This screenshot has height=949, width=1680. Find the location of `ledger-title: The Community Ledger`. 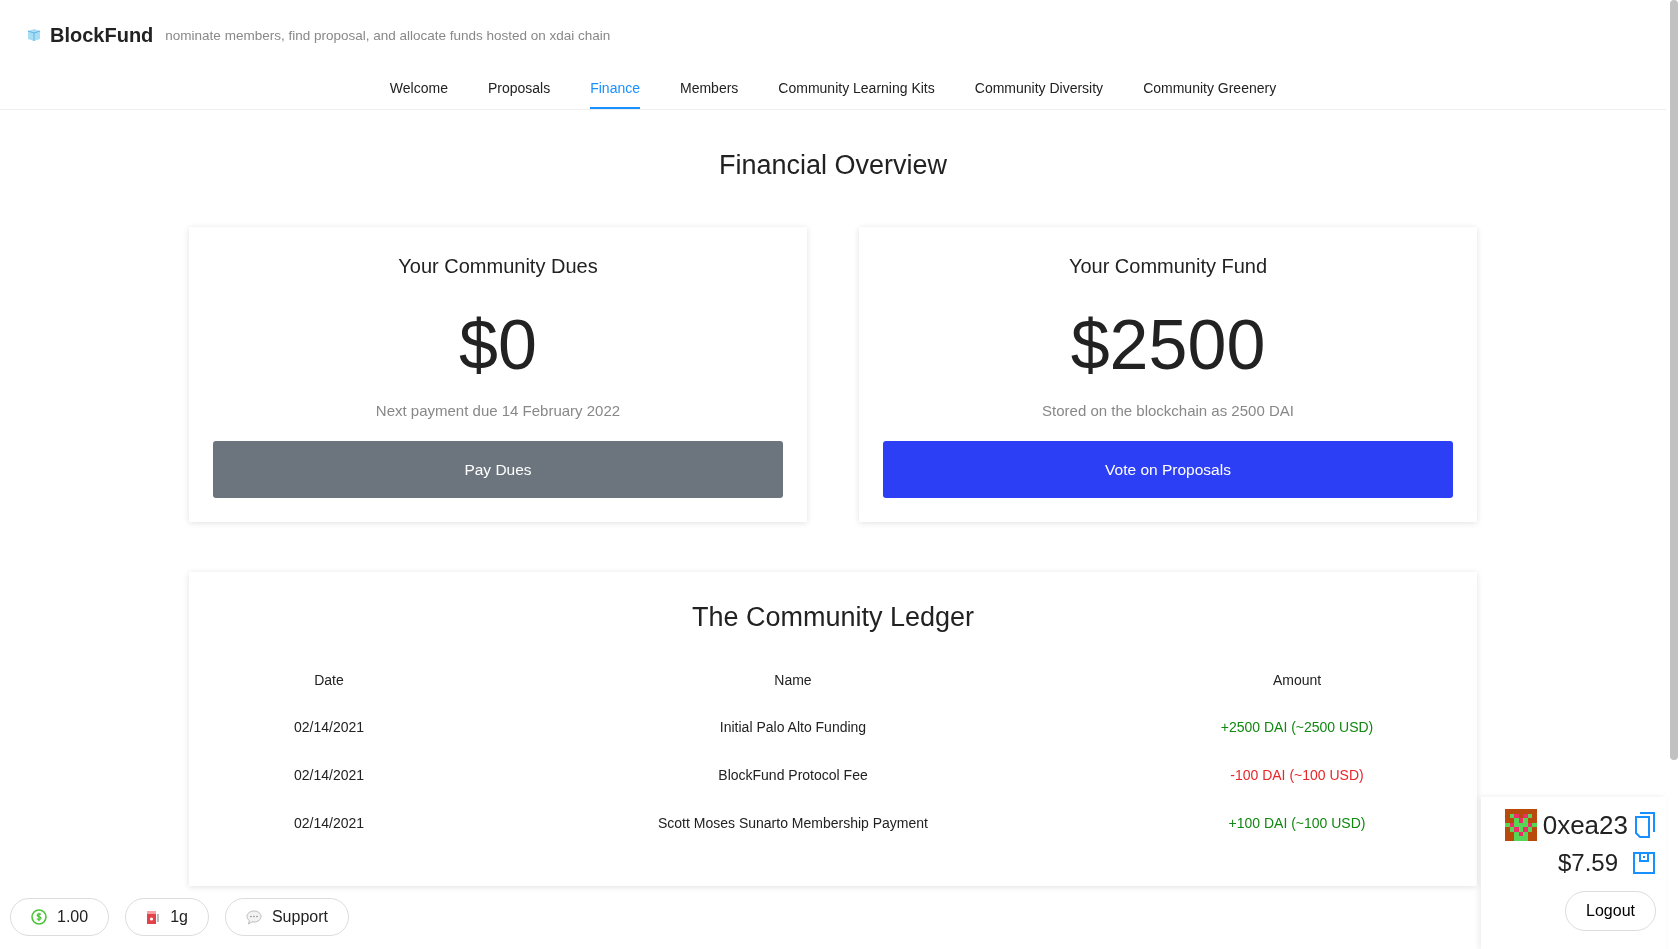

ledger-title: The Community Ledger is located at coordinates (833, 617).